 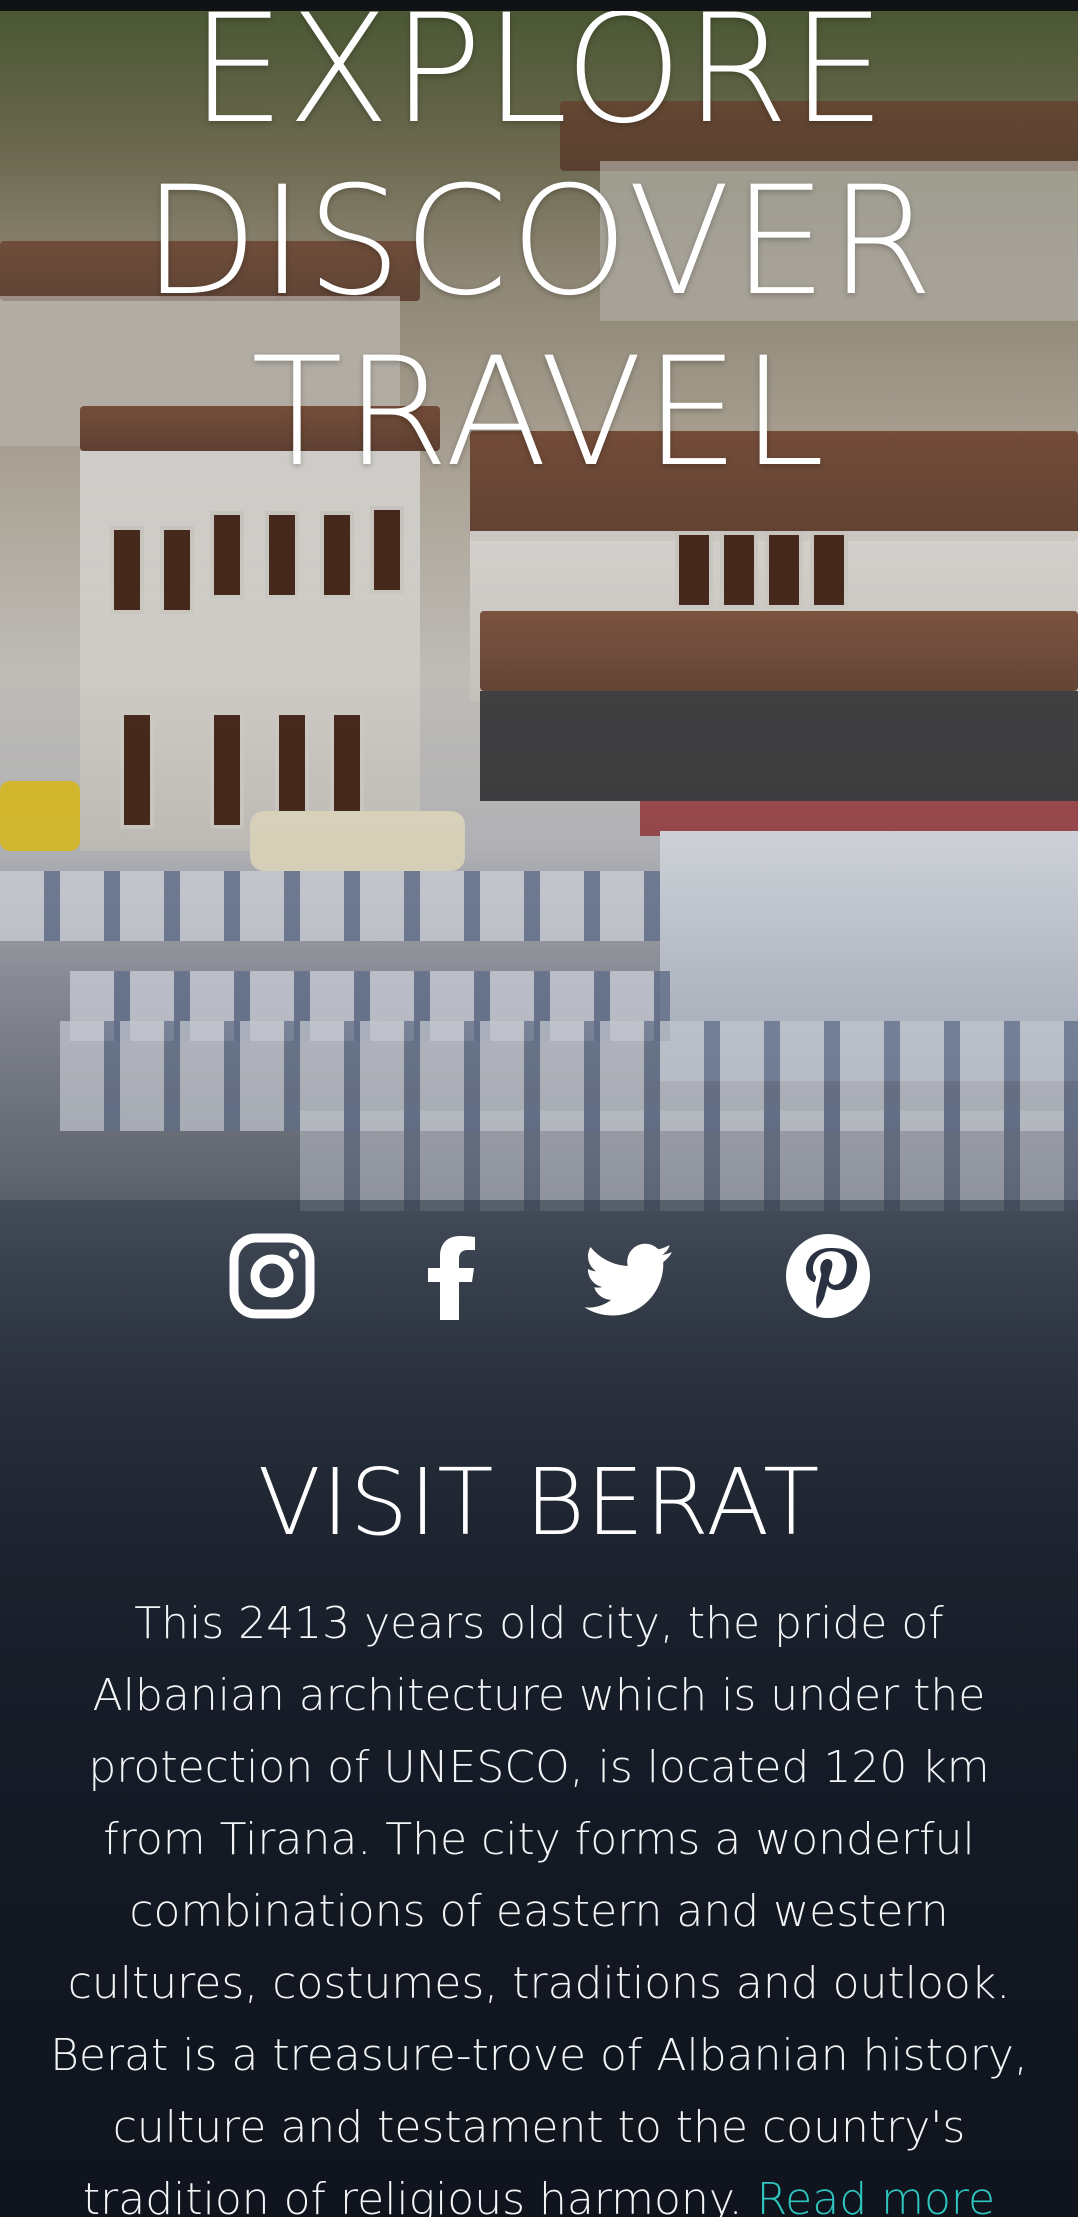 I want to click on read-more-link: Read more, so click(x=876, y=2195).